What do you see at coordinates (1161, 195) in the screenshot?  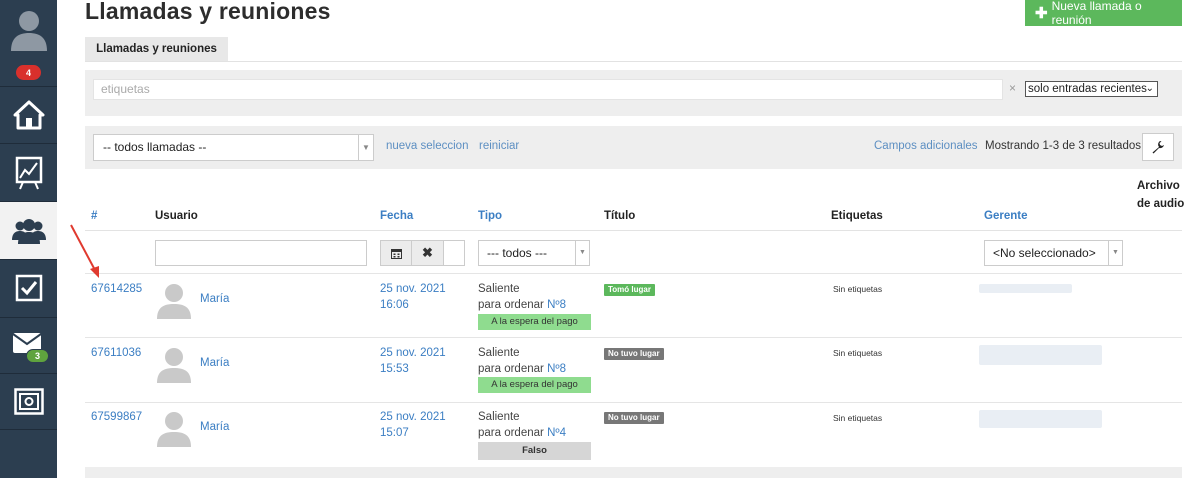 I see `col-audio-header: Archivo de audio` at bounding box center [1161, 195].